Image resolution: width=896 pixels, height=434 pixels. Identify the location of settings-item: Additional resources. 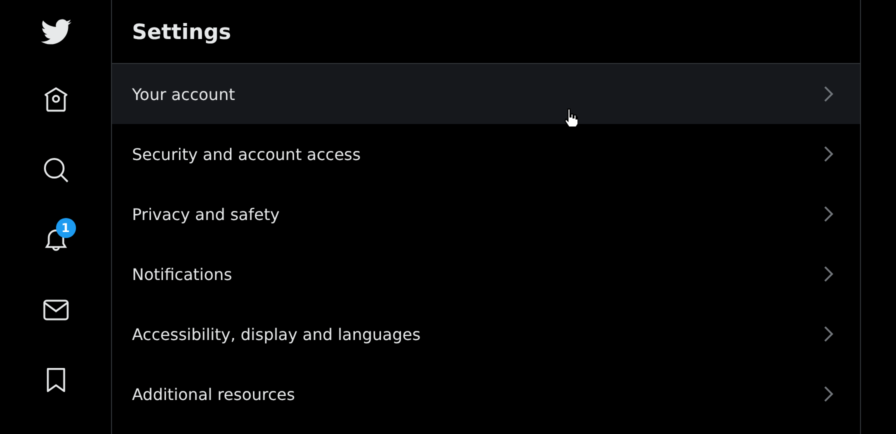
(486, 394).